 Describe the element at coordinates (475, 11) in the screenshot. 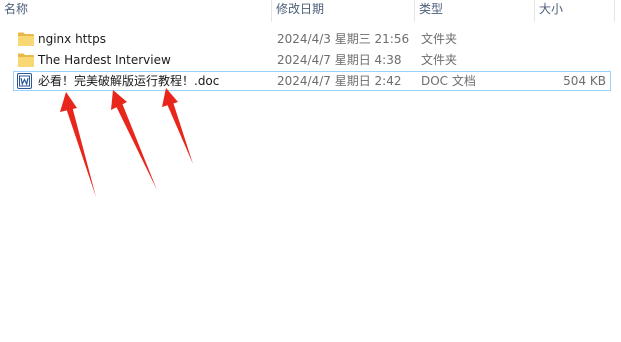

I see `column-header-type: 类型` at that location.